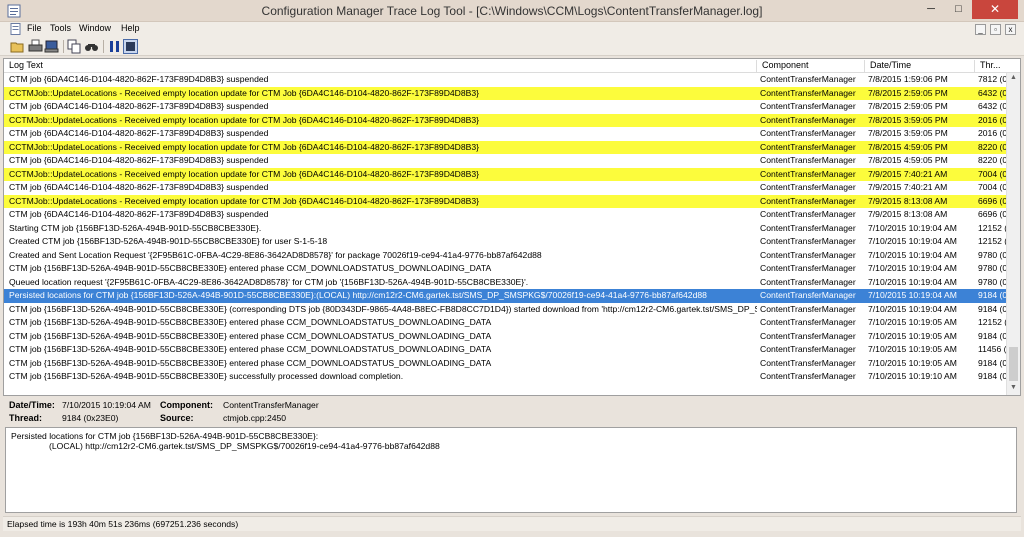 This screenshot has width=1024, height=537. Describe the element at coordinates (91, 46) in the screenshot. I see `find-icon` at that location.